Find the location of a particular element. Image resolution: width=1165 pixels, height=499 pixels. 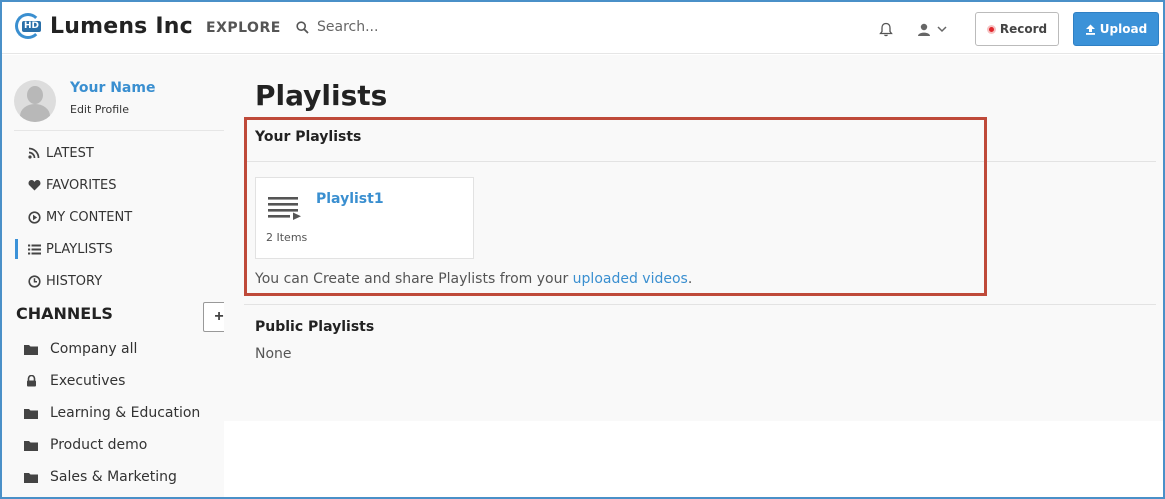

channel-item-product-demo: Product demo is located at coordinates (112, 445).